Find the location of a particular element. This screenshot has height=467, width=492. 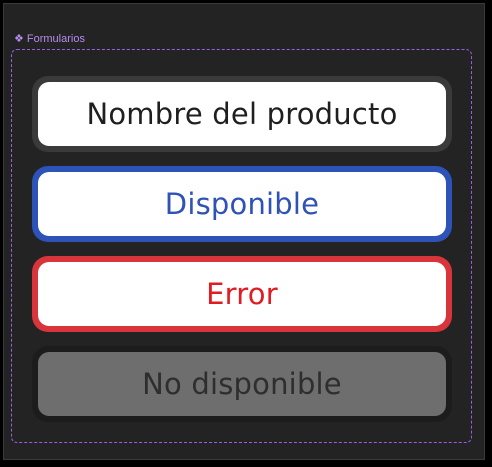

product-name-field: Nombre del producto is located at coordinates (242, 114).